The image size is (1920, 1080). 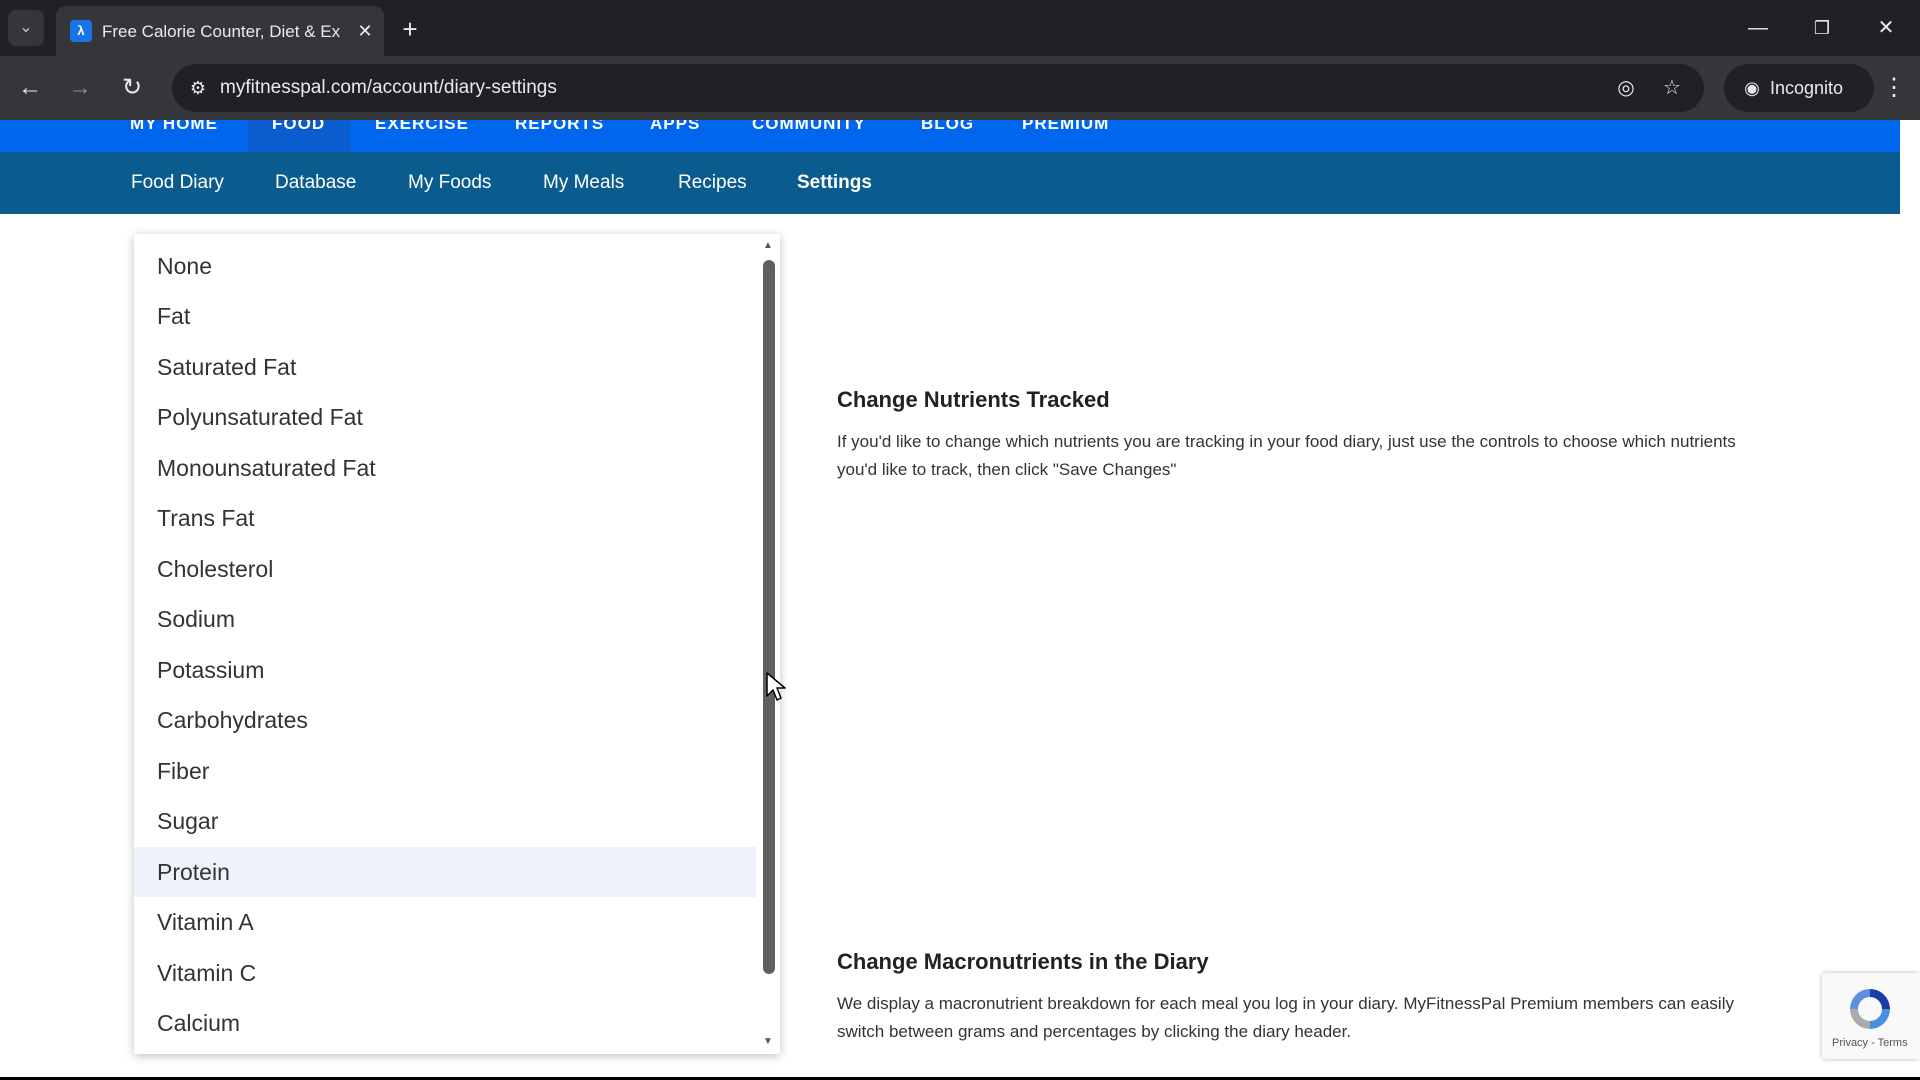 I want to click on sub-nav-food-diary: Food Diary, so click(x=177, y=183).